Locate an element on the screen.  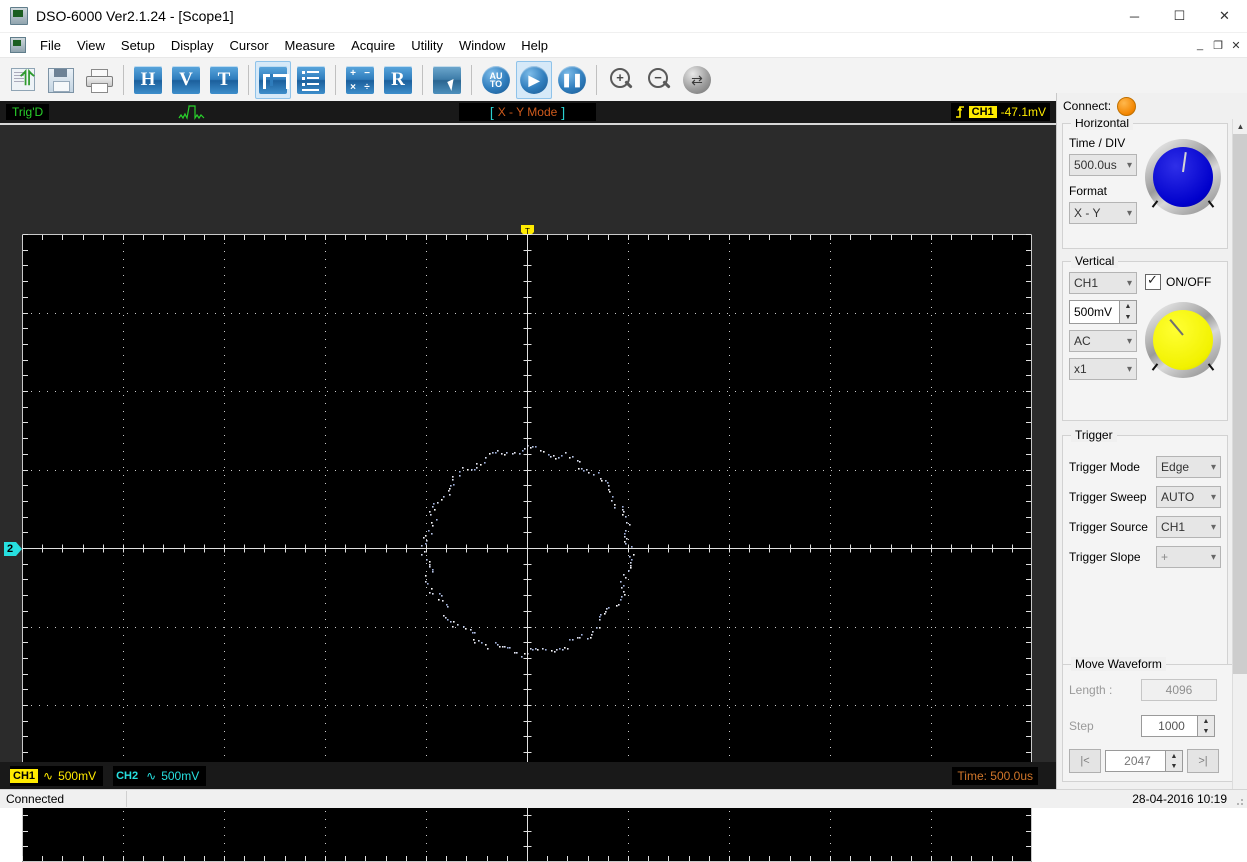
trigger-slope-rising-icon is located at coordinates (959, 112).